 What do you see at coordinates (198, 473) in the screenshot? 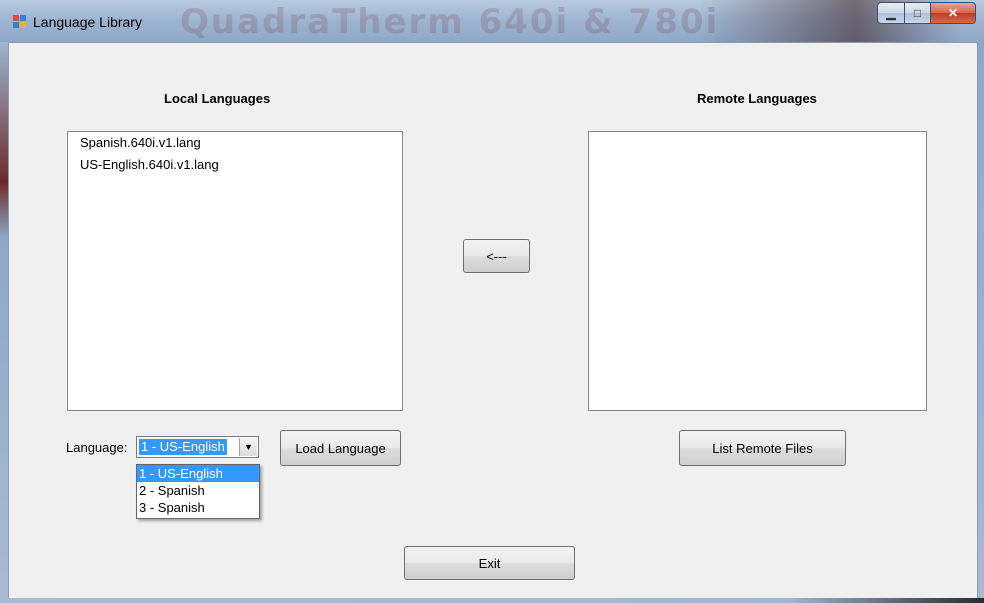
I see `dropdown-option: 1 - US-English` at bounding box center [198, 473].